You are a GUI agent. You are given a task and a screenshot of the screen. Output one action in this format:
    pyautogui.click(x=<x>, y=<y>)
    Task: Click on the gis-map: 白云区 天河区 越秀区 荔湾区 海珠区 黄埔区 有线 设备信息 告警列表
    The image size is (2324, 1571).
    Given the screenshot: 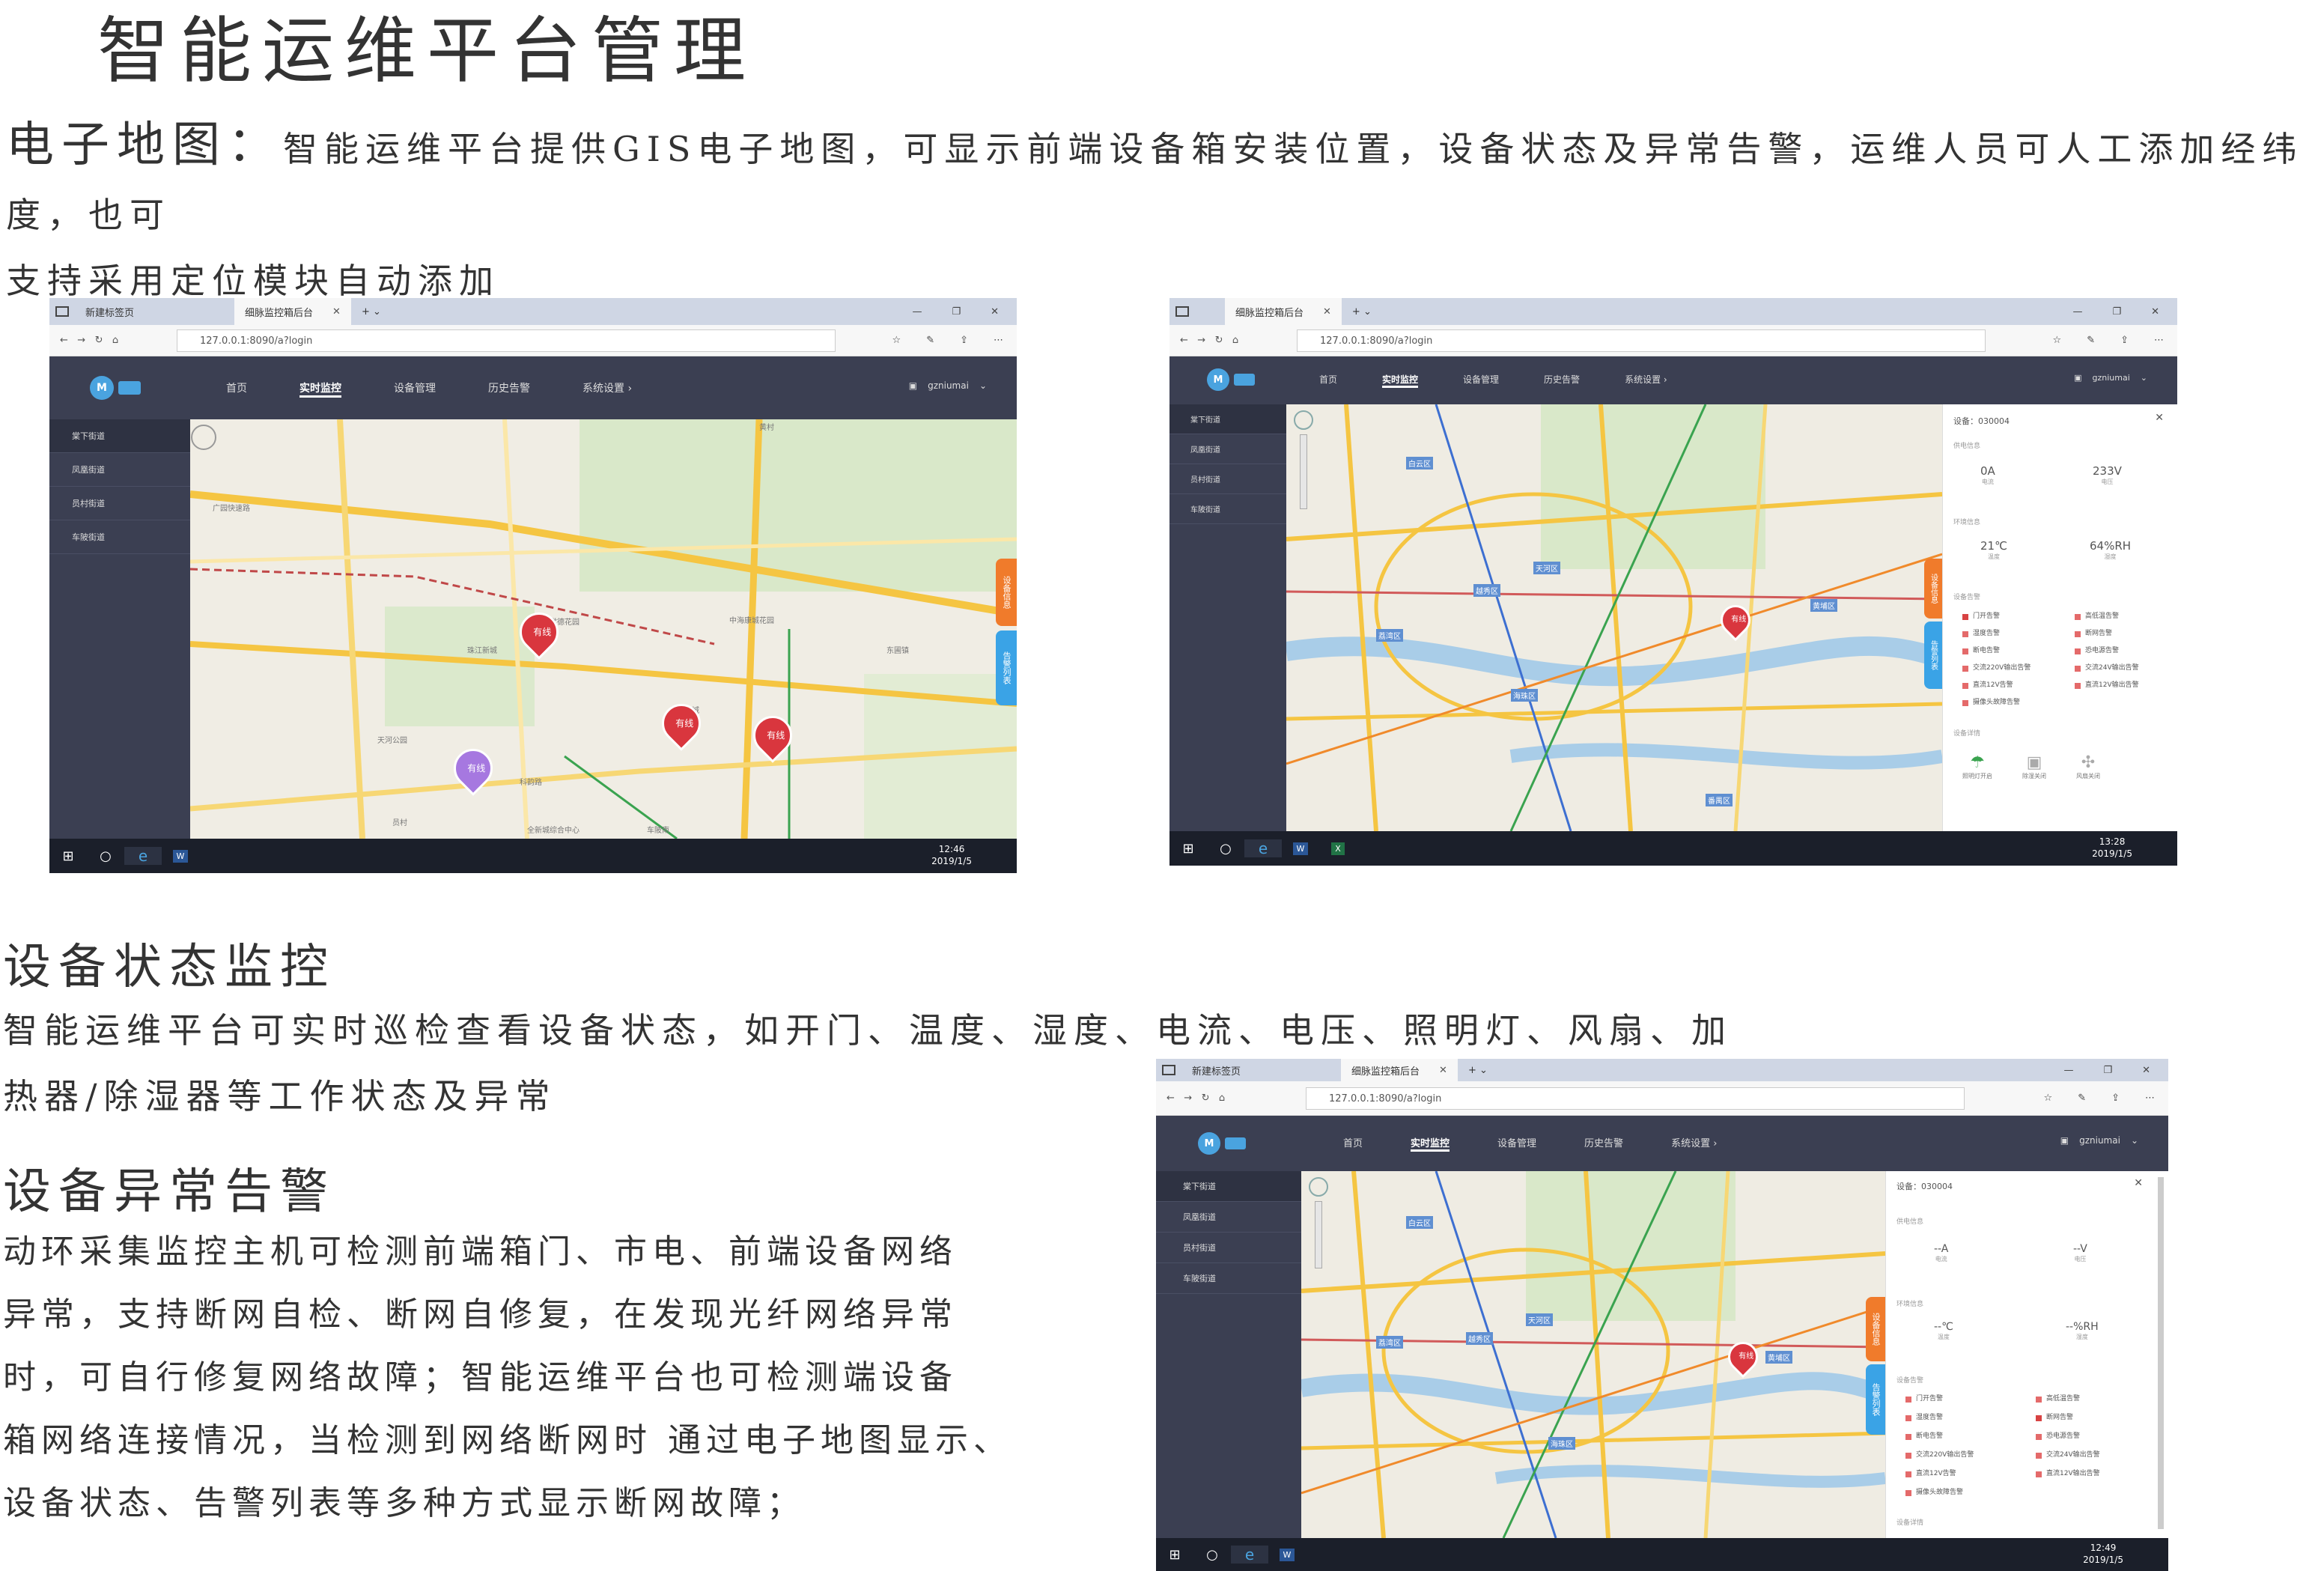 What is the action you would take?
    pyautogui.click(x=1593, y=1354)
    